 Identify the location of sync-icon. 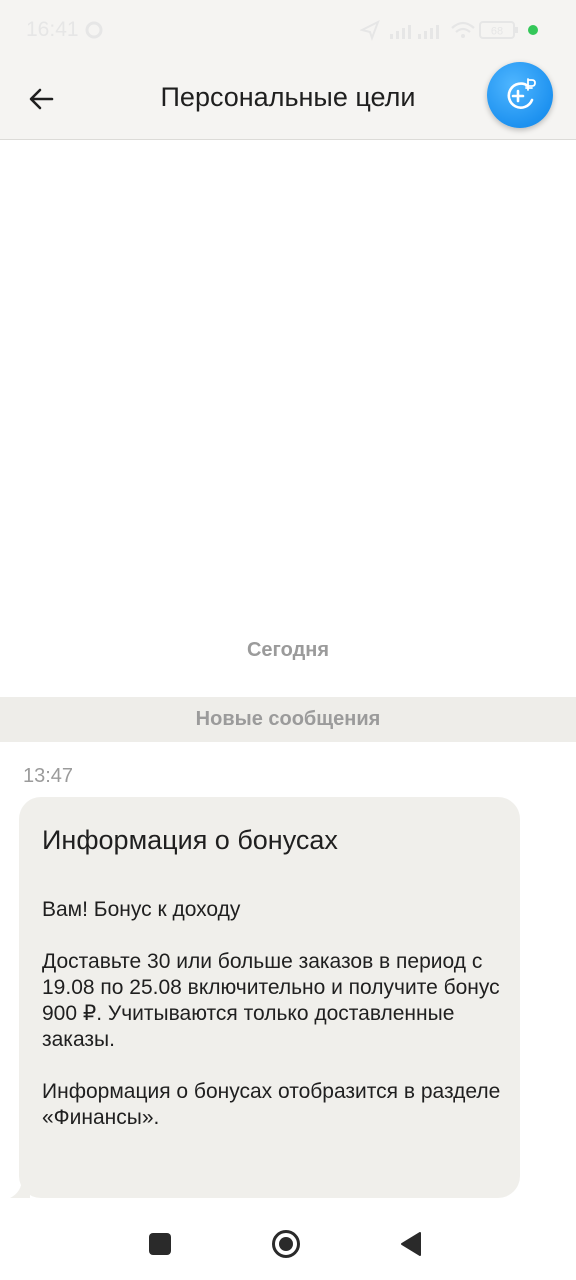
(94, 30).